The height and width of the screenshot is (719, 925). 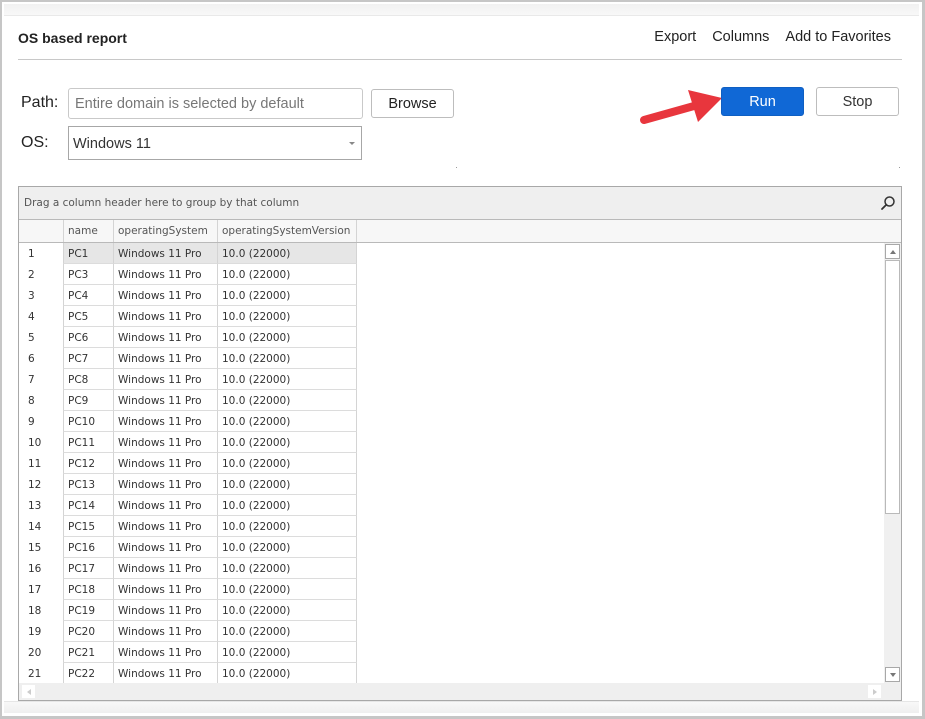 What do you see at coordinates (215, 143) in the screenshot?
I see `os-select: Windows 11` at bounding box center [215, 143].